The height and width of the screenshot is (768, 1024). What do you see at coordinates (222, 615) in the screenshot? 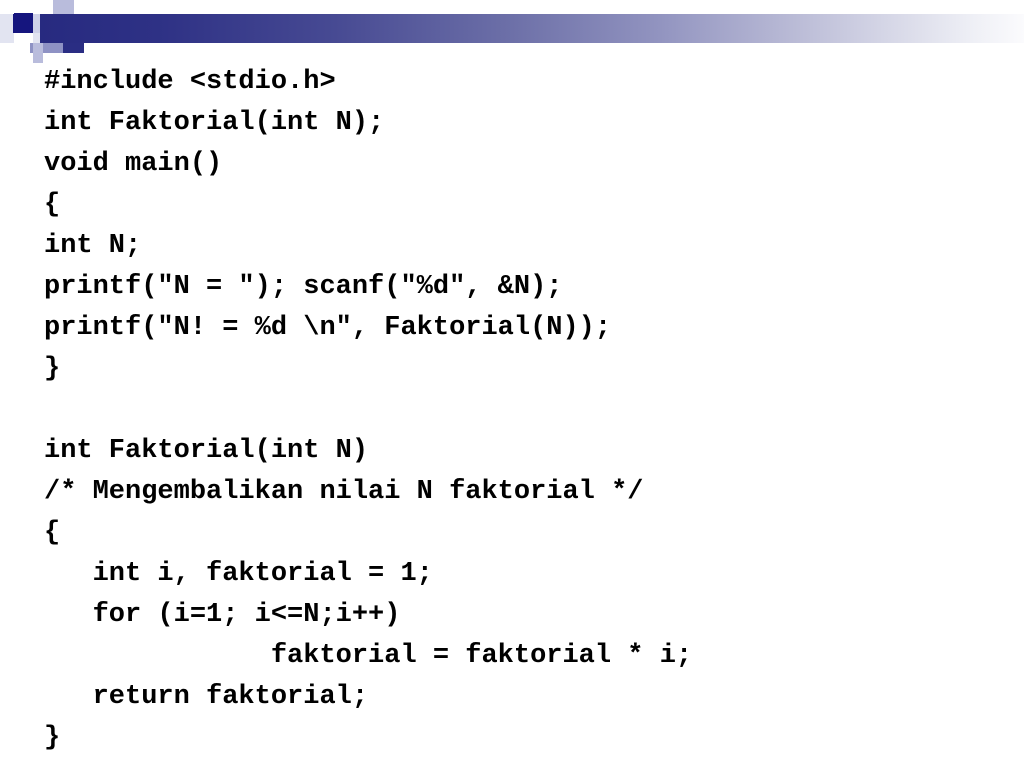
I see `code-line: for (i=1; i<=N;i++)` at bounding box center [222, 615].